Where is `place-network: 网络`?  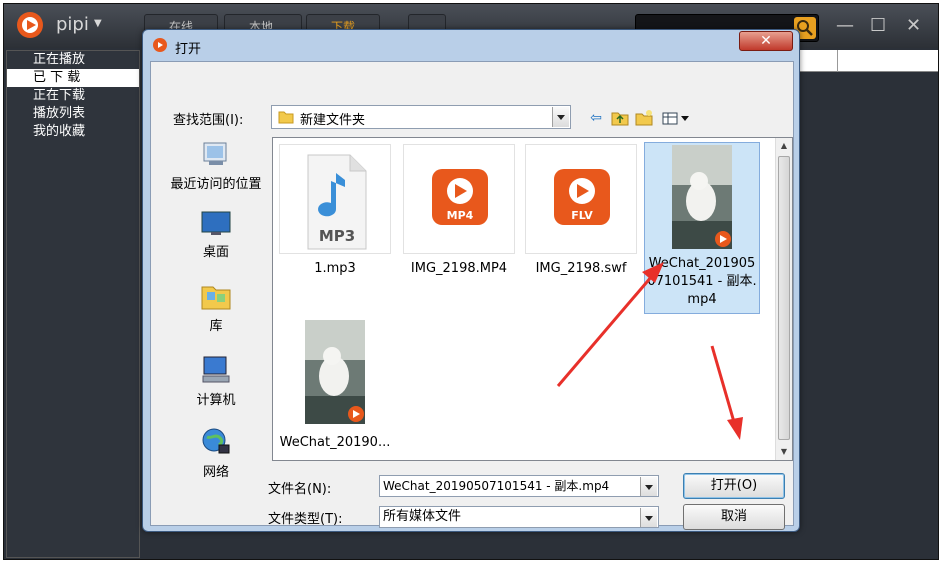 place-network: 网络 is located at coordinates (216, 452).